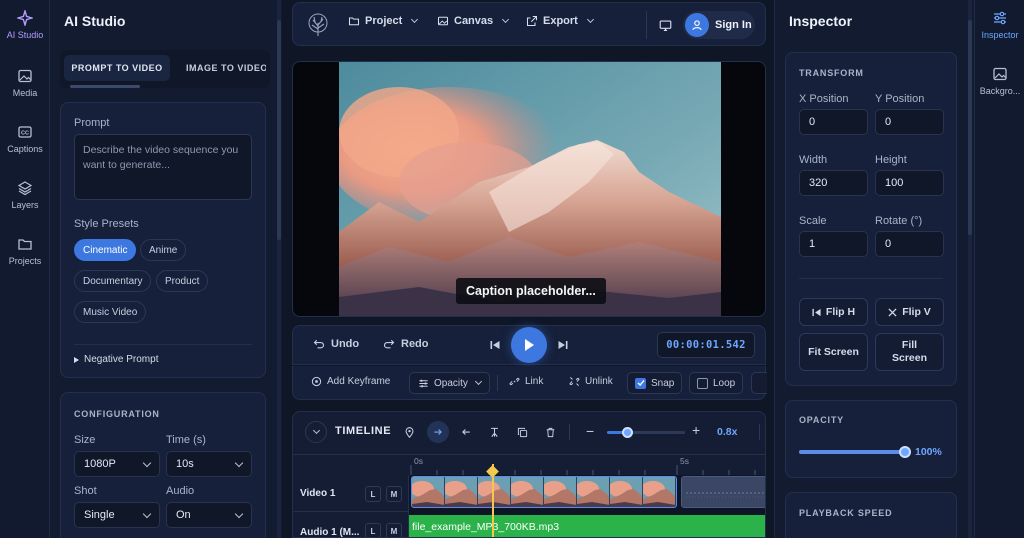  What do you see at coordinates (719, 25) in the screenshot?
I see `sign-in-button: Sign In` at bounding box center [719, 25].